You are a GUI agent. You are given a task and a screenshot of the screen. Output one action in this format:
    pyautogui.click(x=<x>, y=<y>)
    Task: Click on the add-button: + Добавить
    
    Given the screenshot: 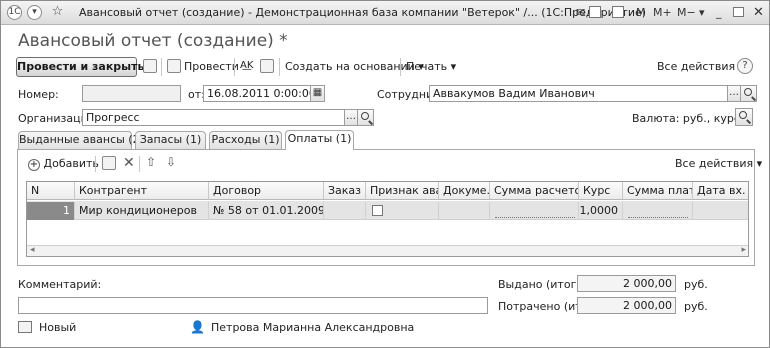 What is the action you would take?
    pyautogui.click(x=63, y=164)
    